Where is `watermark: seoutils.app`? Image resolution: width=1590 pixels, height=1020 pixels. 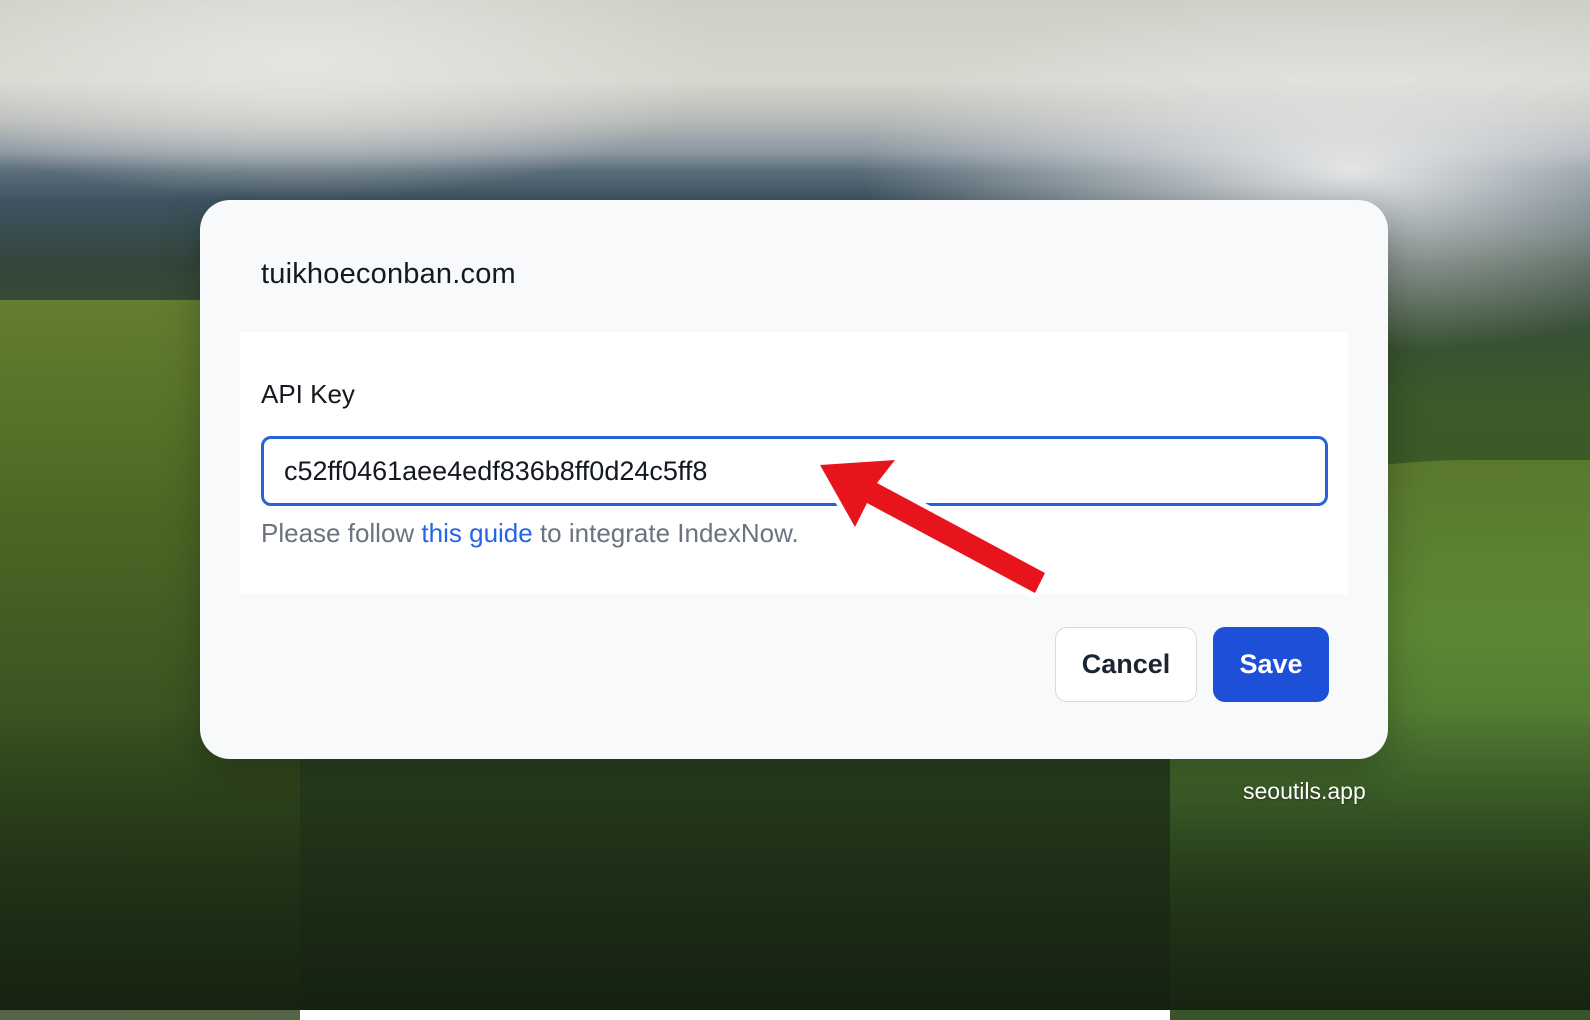 watermark: seoutils.app is located at coordinates (1304, 791).